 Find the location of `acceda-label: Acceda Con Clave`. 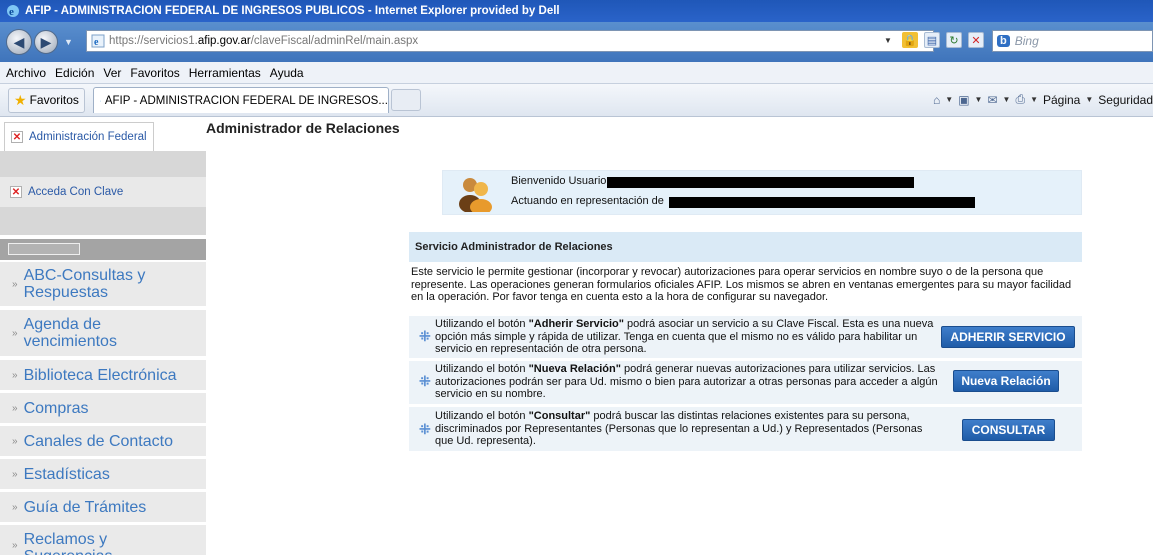

acceda-label: Acceda Con Clave is located at coordinates (76, 192).